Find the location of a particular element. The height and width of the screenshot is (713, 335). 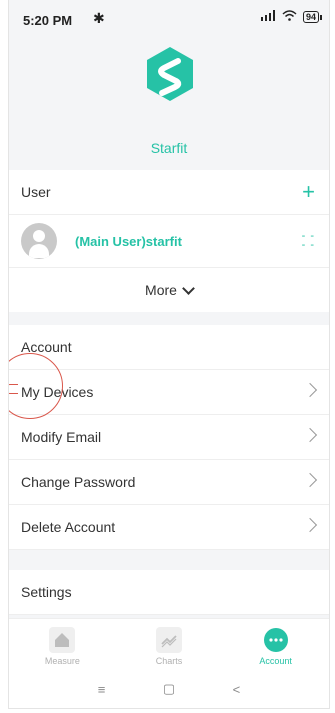

account-section-title: Account is located at coordinates (169, 347).